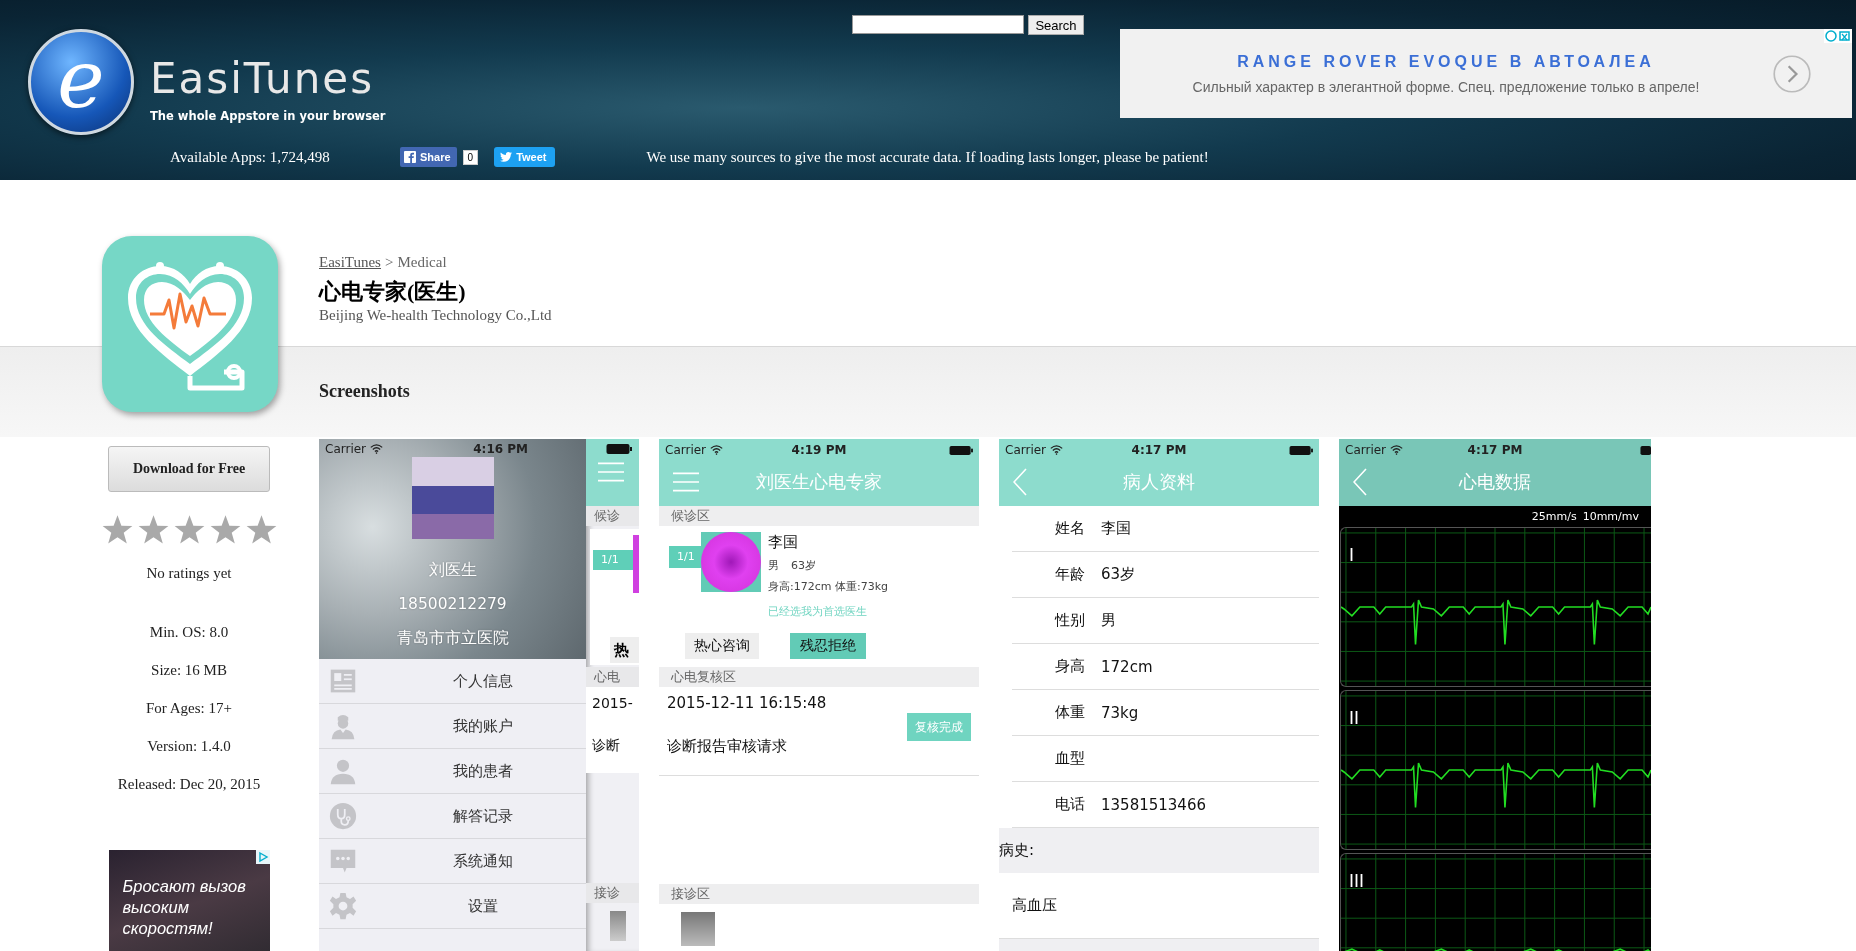  I want to click on site-title: EasiTunes, so click(268, 79).